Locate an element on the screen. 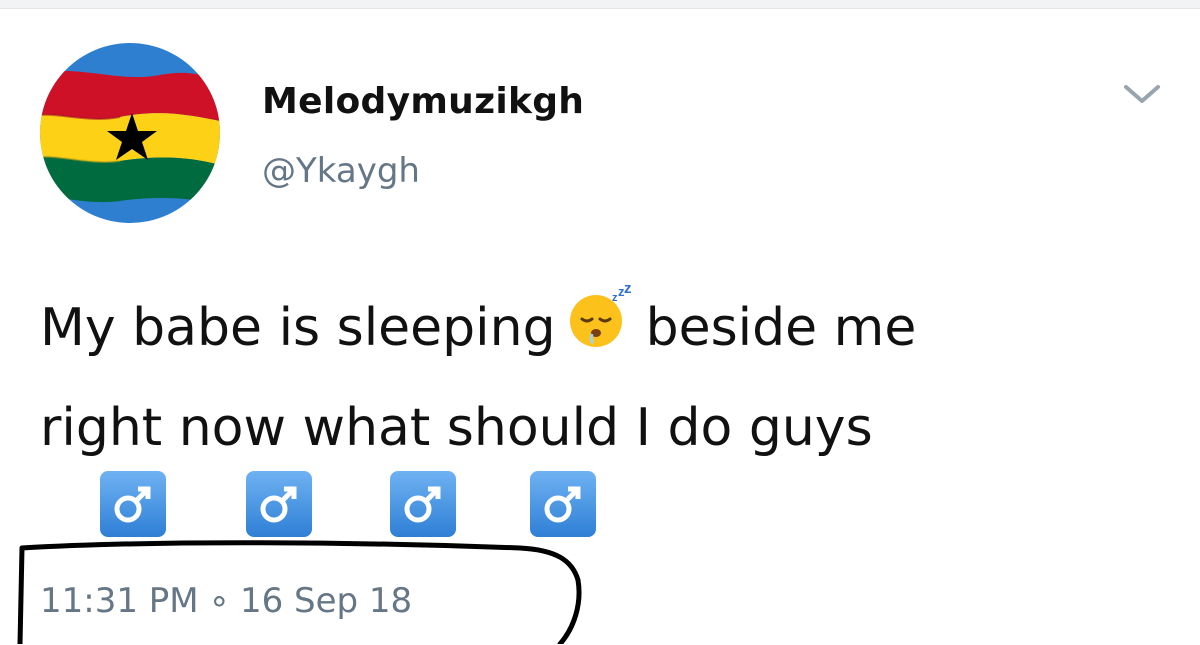  tweet-time: 11:31 PM is located at coordinates (119, 601).